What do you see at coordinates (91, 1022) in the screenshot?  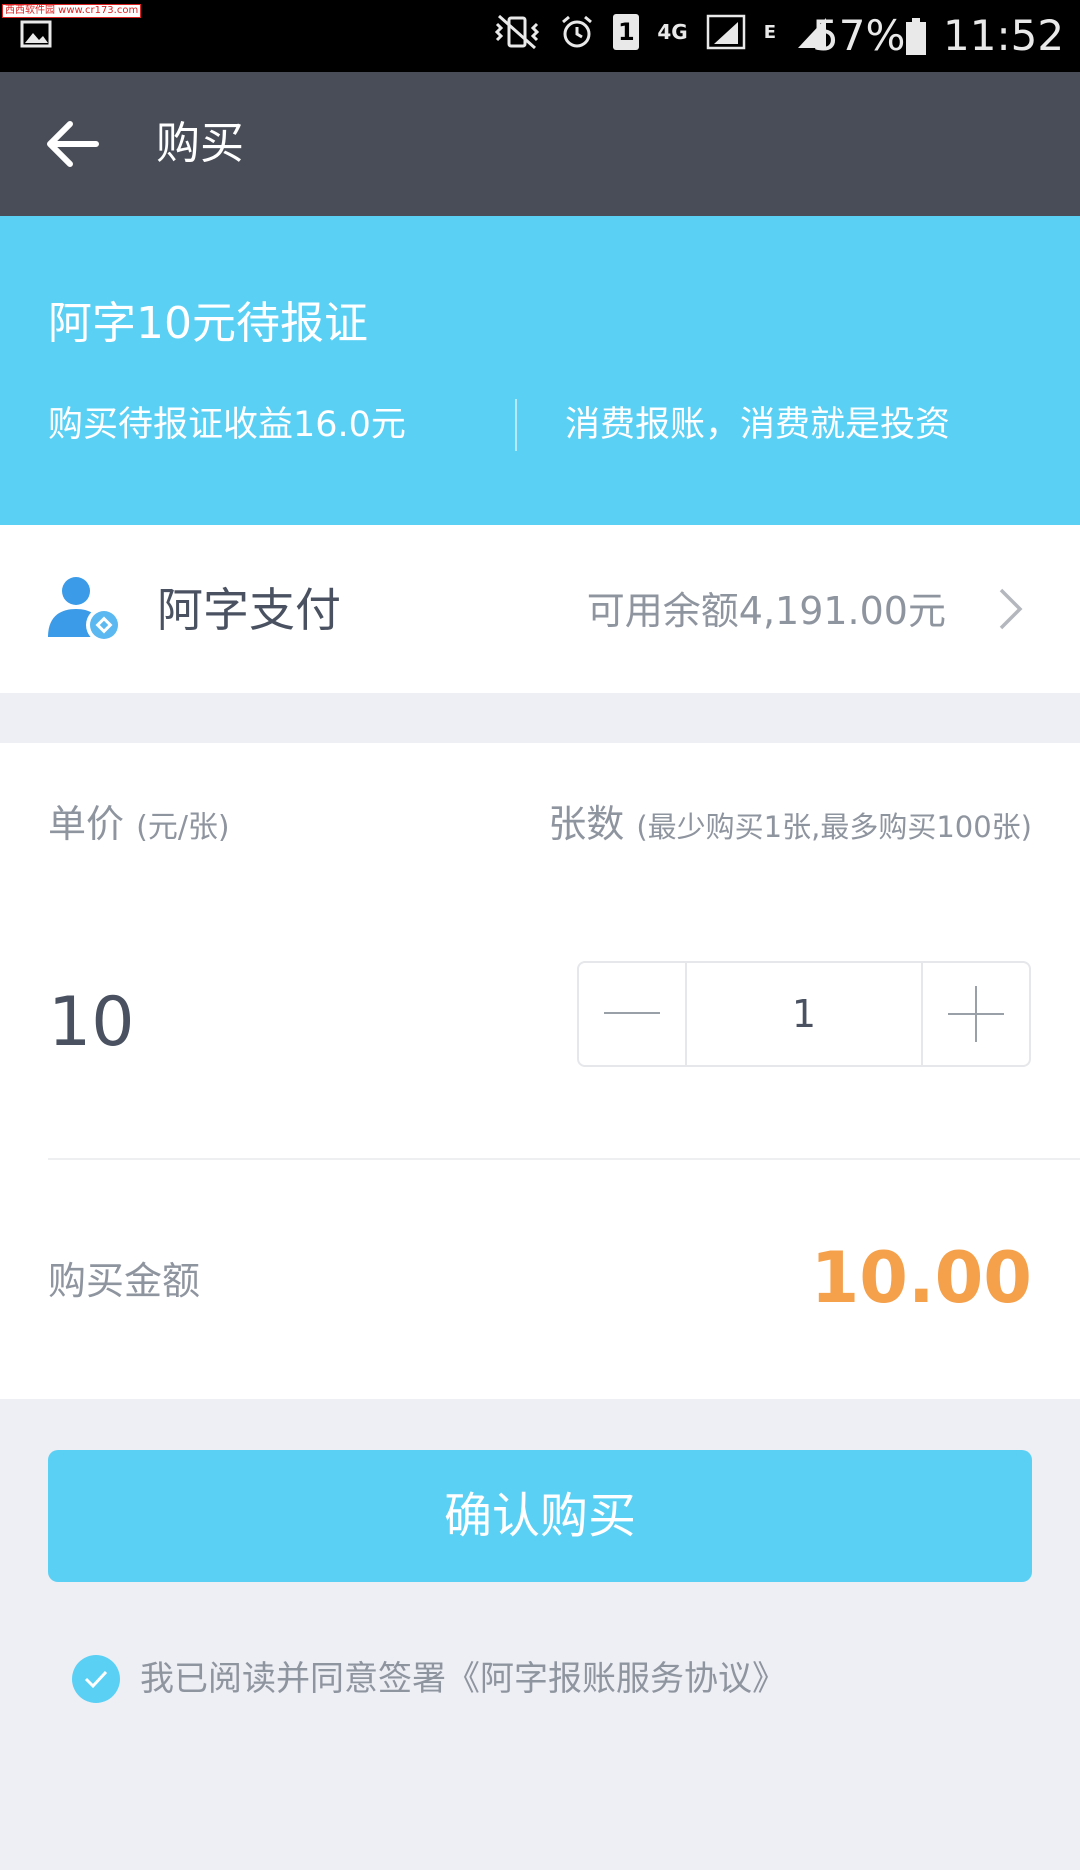 I see `unit-price-value: 10` at bounding box center [91, 1022].